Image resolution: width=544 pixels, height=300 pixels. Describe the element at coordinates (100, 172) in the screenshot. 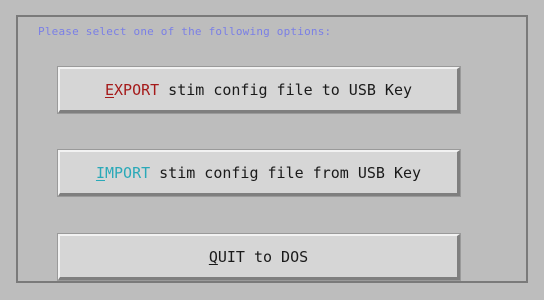

I see `import-hotkey: I` at that location.